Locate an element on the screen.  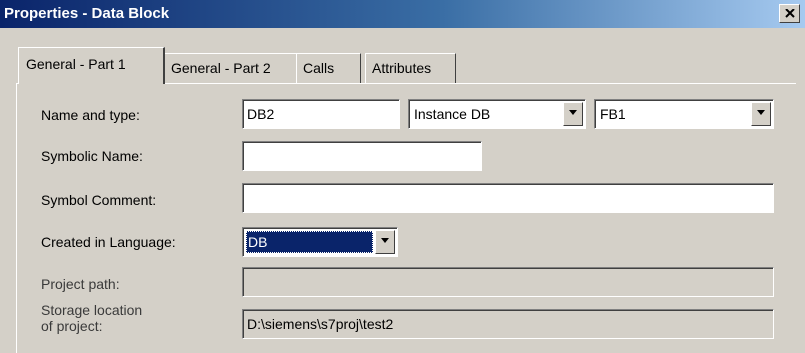
title-bar: Properties - Data Block is located at coordinates (402, 14).